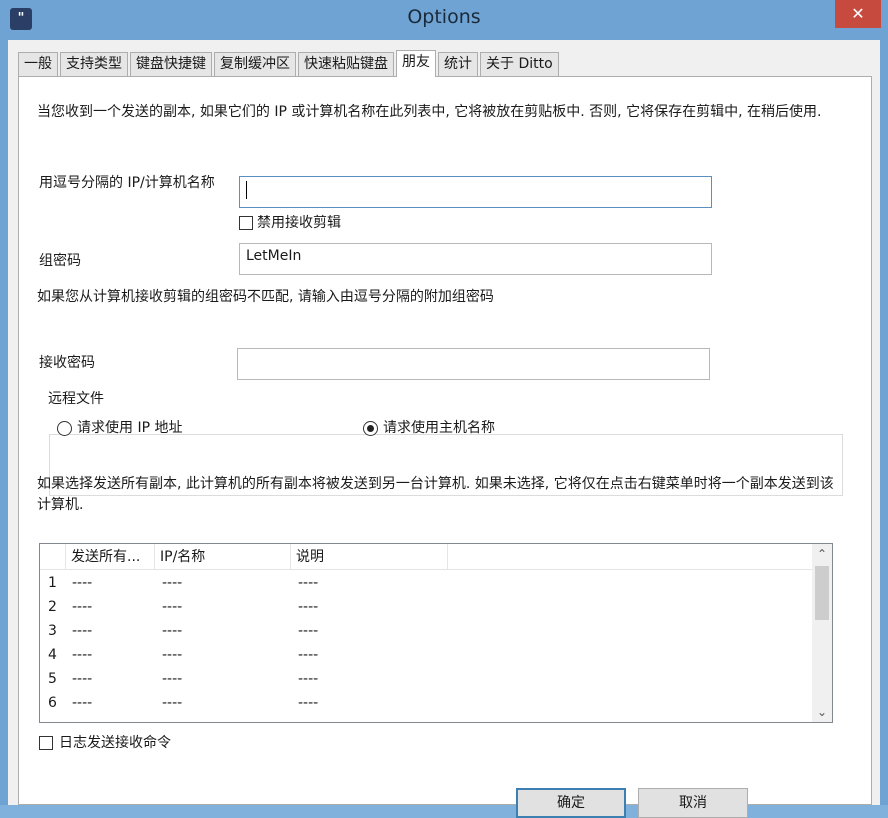 The image size is (888, 818). Describe the element at coordinates (519, 64) in the screenshot. I see `tab-about-ditto: 关于 Ditto` at that location.